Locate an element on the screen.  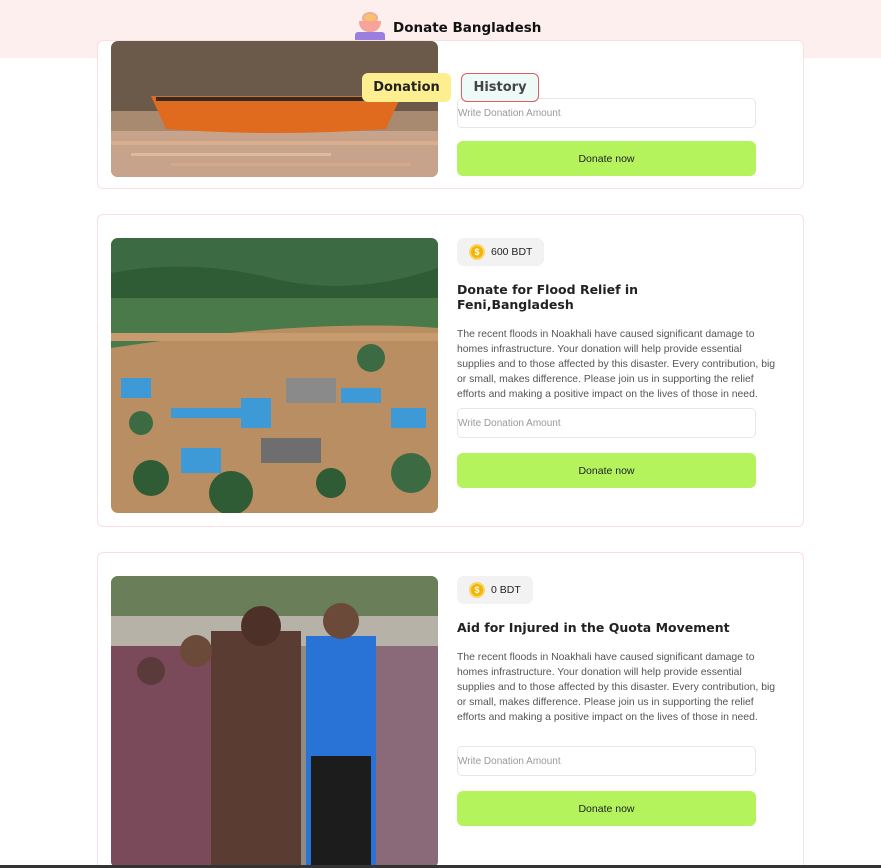
amount-text: 0 BDT is located at coordinates (506, 590).